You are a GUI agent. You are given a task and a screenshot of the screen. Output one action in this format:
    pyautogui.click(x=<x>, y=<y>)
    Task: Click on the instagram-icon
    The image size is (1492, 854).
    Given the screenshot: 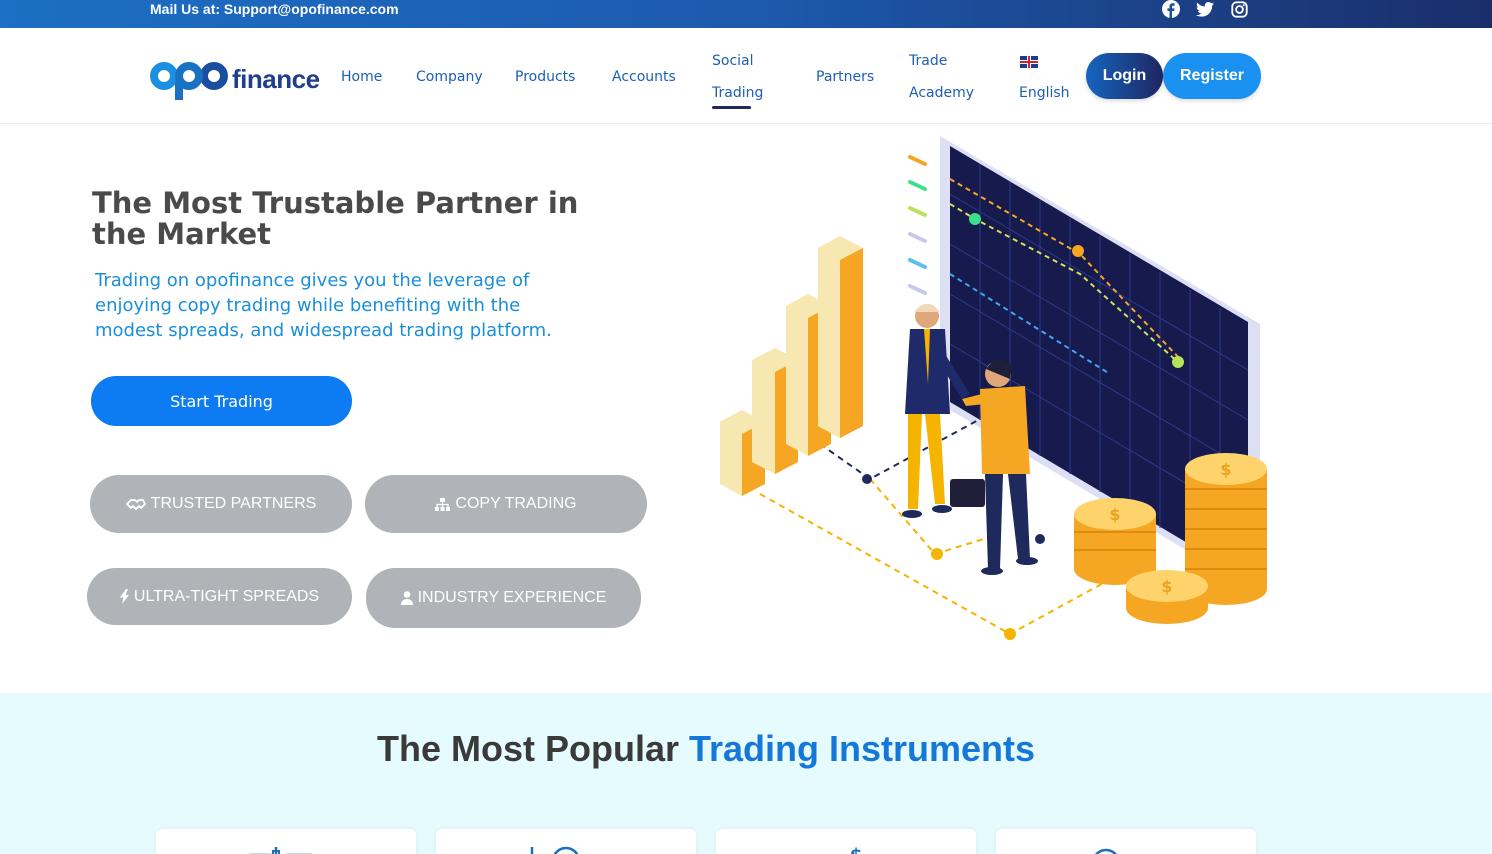 What is the action you would take?
    pyautogui.click(x=1239, y=9)
    